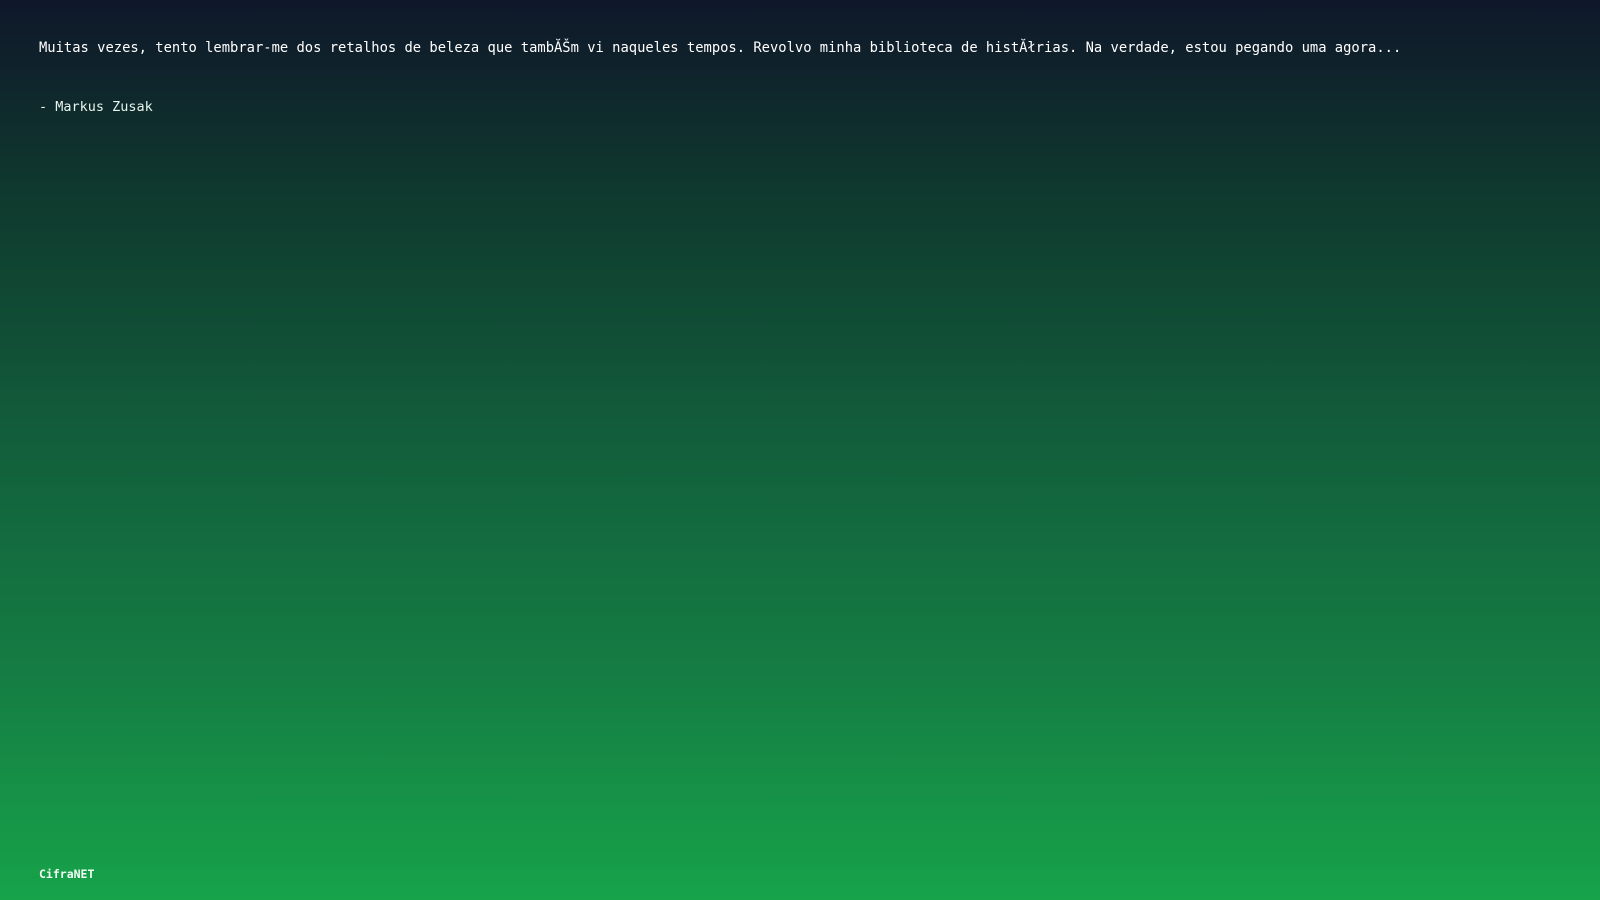 This screenshot has height=900, width=1600. I want to click on brand-label: CifraNET, so click(67, 874).